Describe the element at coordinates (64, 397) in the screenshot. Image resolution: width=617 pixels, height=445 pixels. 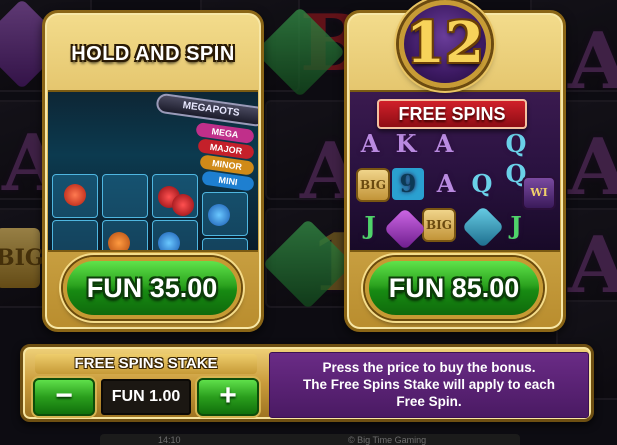
I see `stake-decrease-button: −` at that location.